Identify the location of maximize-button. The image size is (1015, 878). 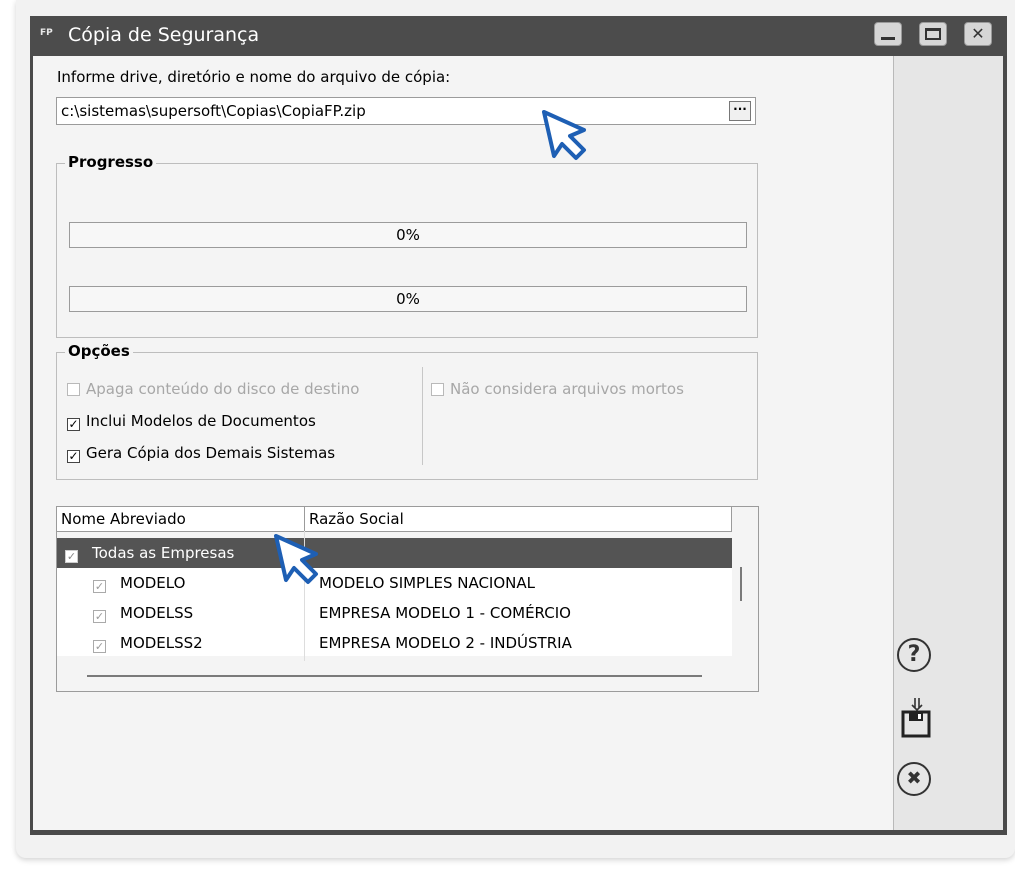
(933, 34).